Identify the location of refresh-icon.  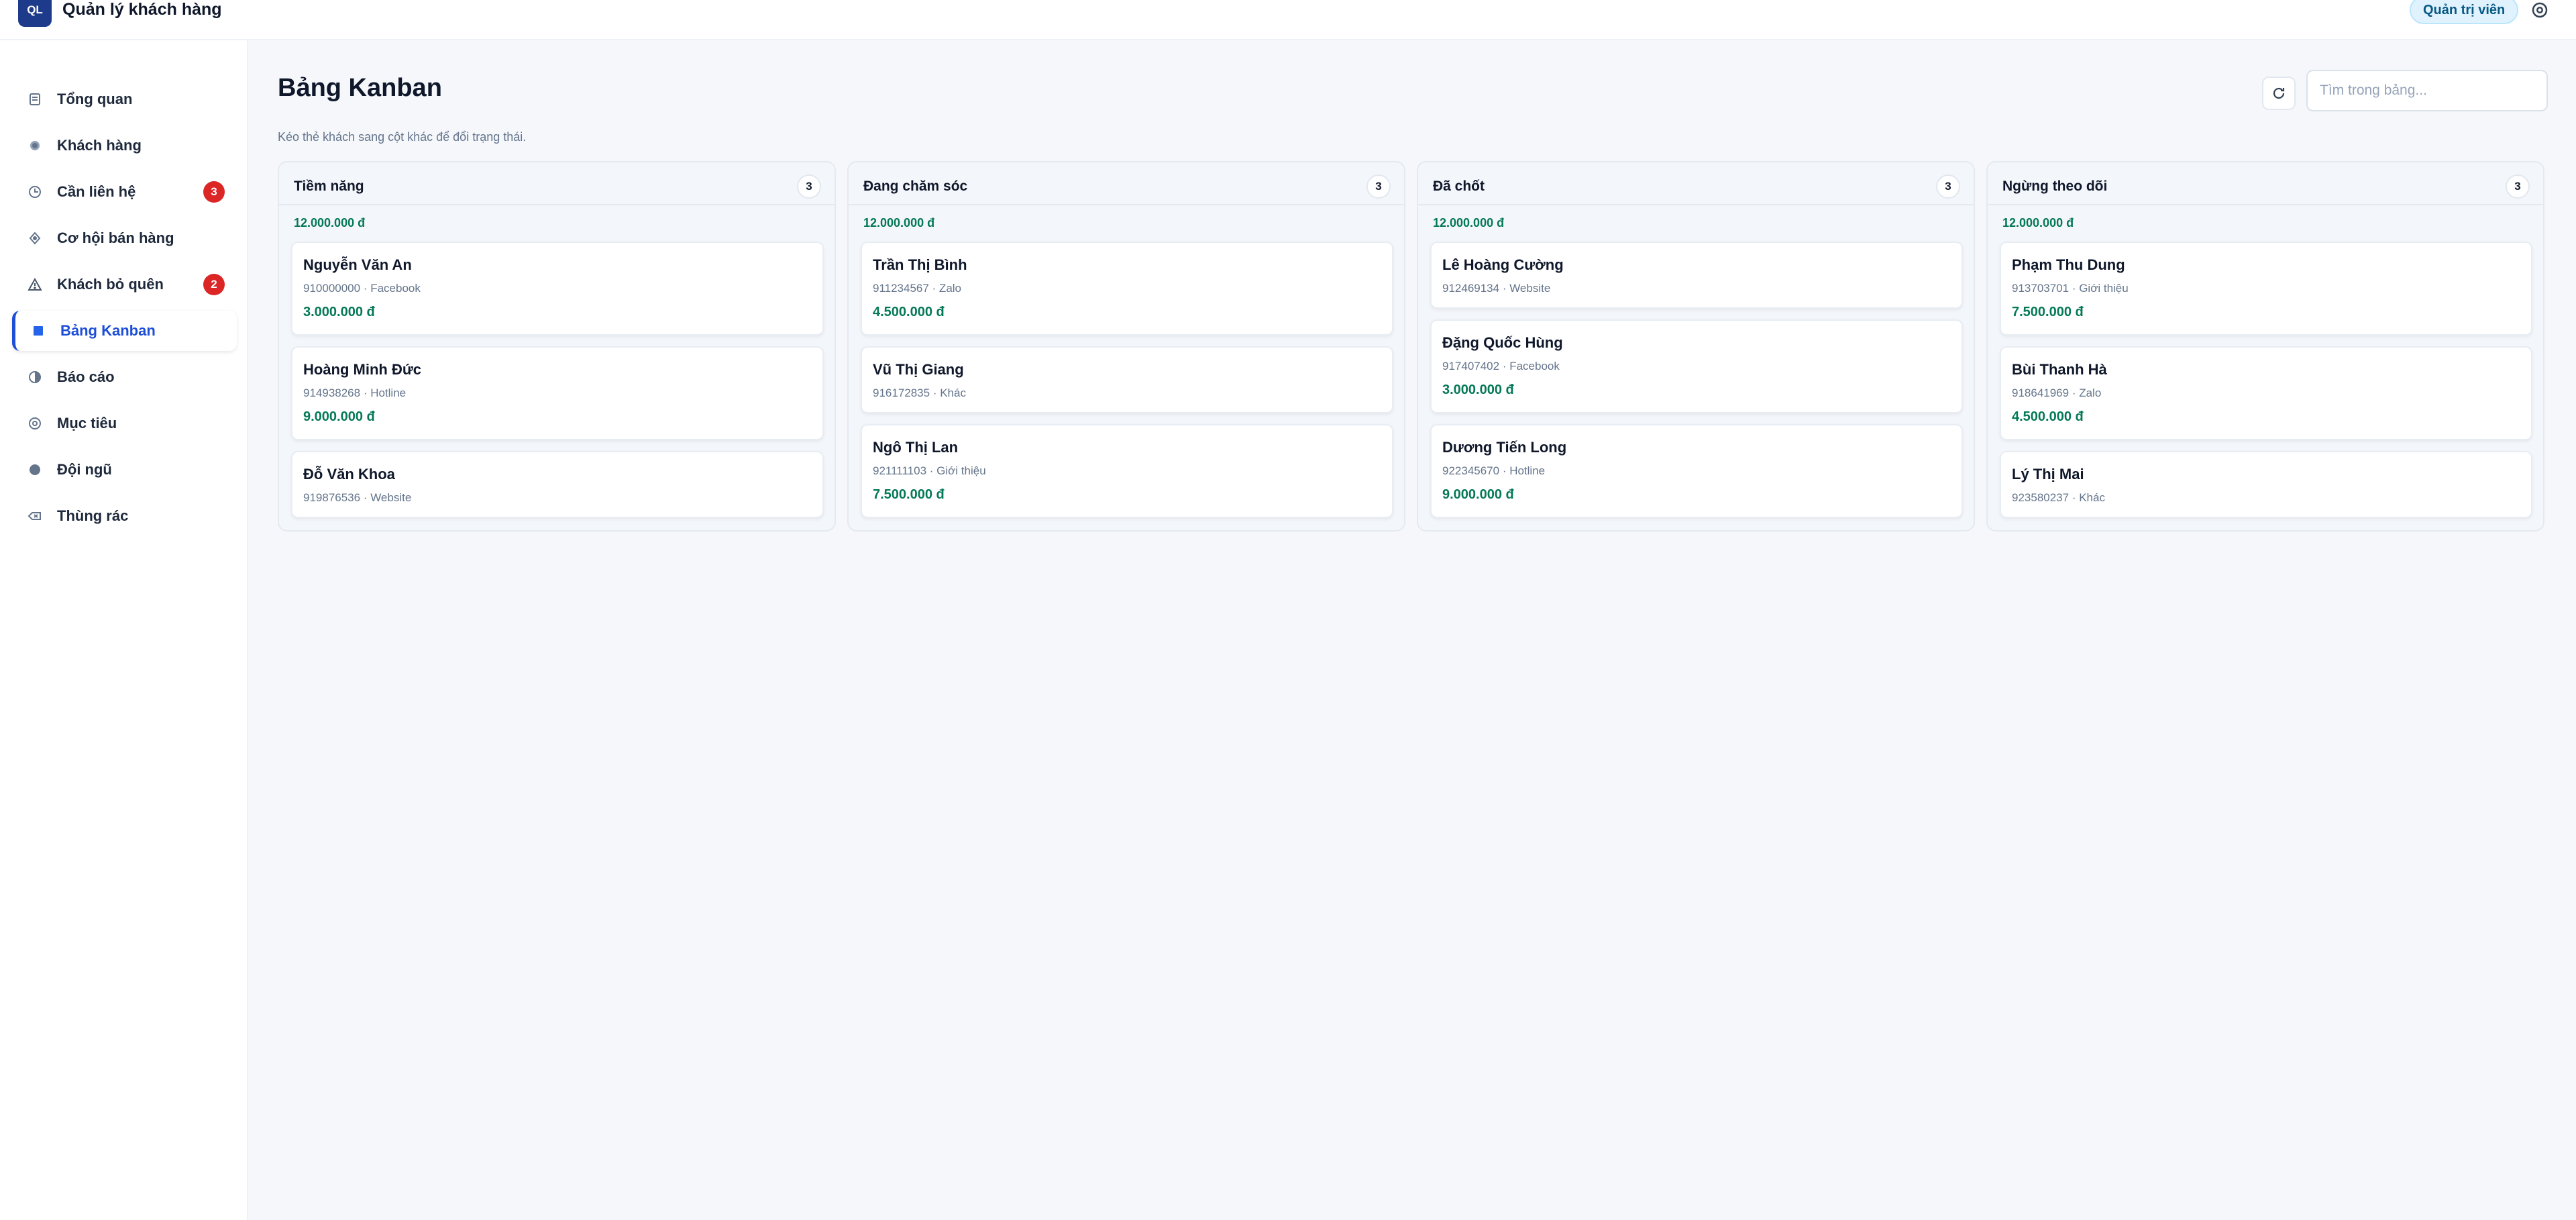
(2279, 93).